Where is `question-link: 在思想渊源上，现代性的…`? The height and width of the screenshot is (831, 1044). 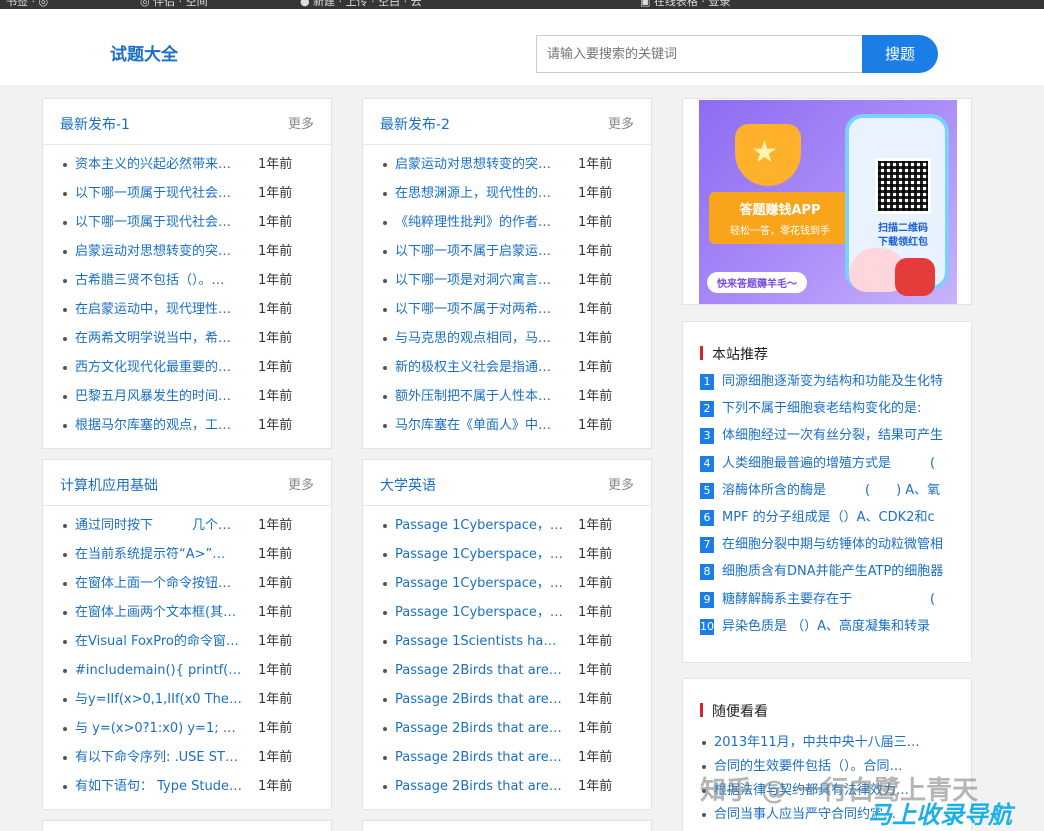 question-link: 在思想渊源上，现代性的… is located at coordinates (479, 193).